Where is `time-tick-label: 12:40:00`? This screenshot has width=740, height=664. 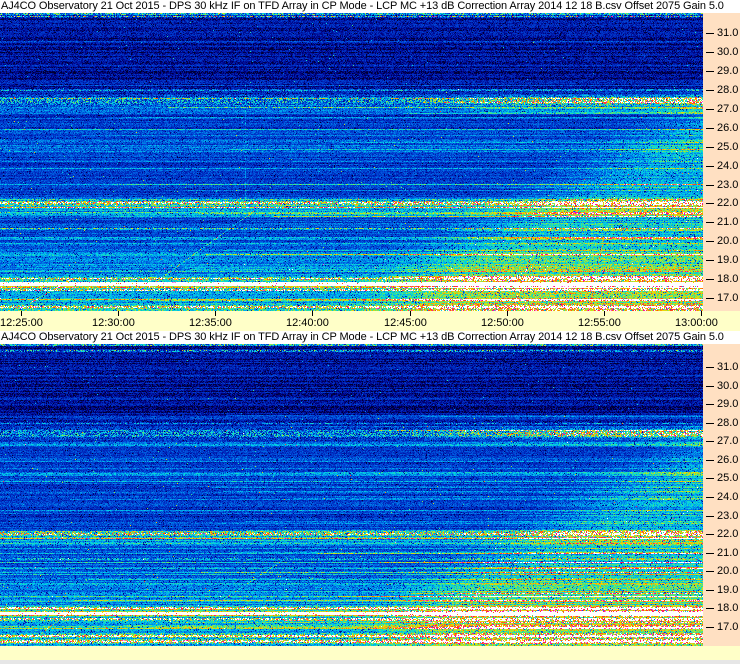
time-tick-label: 12:40:00 is located at coordinates (307, 323).